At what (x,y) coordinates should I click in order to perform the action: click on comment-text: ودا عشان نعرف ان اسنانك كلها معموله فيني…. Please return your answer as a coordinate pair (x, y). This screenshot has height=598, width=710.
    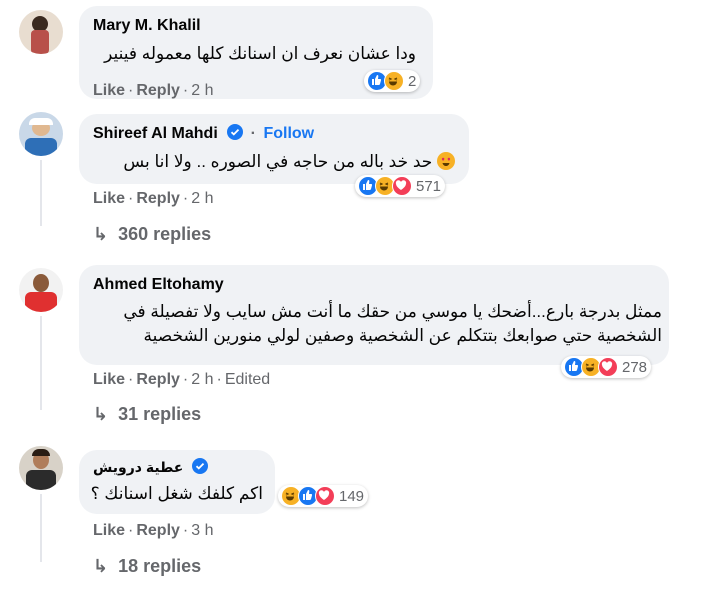
    Looking at the image, I should click on (260, 53).